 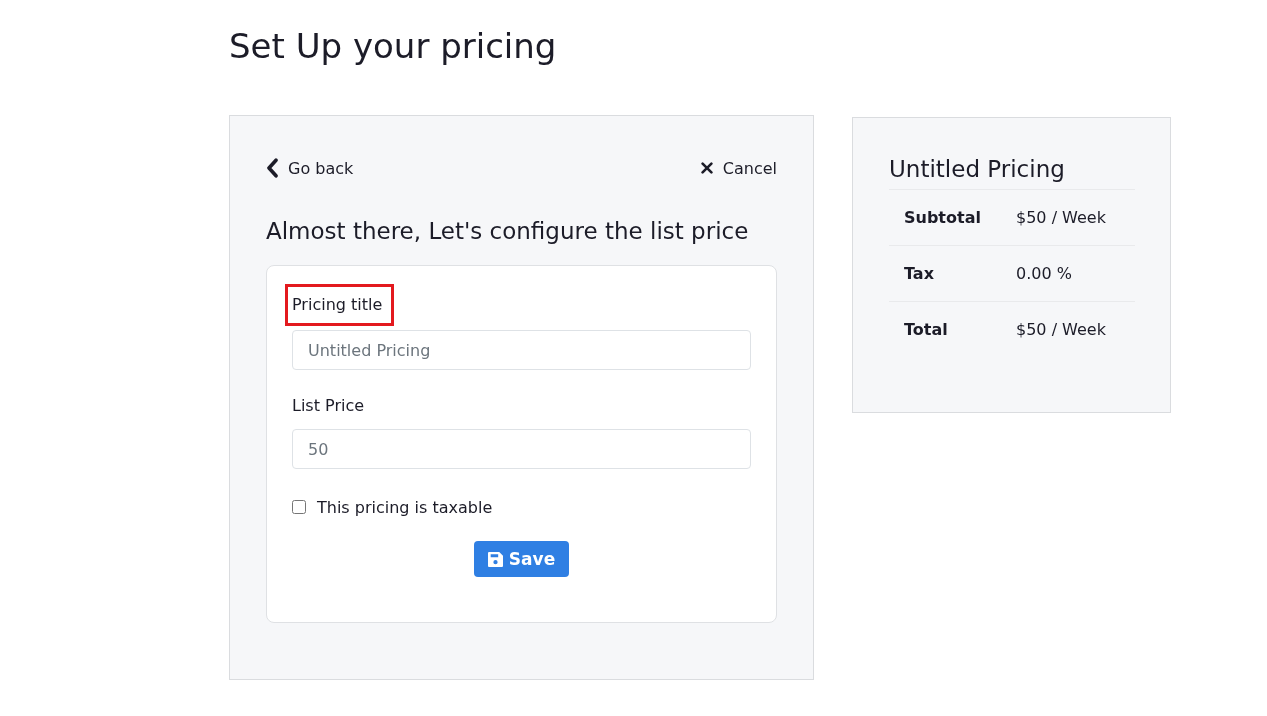 I want to click on chevron-left-icon, so click(x=272, y=168).